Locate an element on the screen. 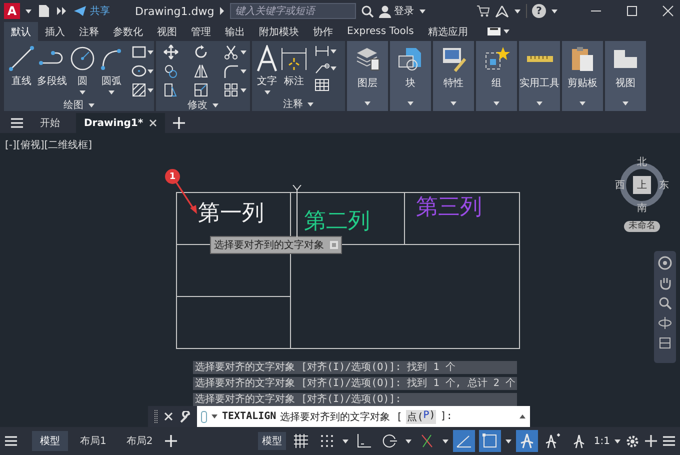  search-icon is located at coordinates (367, 11).